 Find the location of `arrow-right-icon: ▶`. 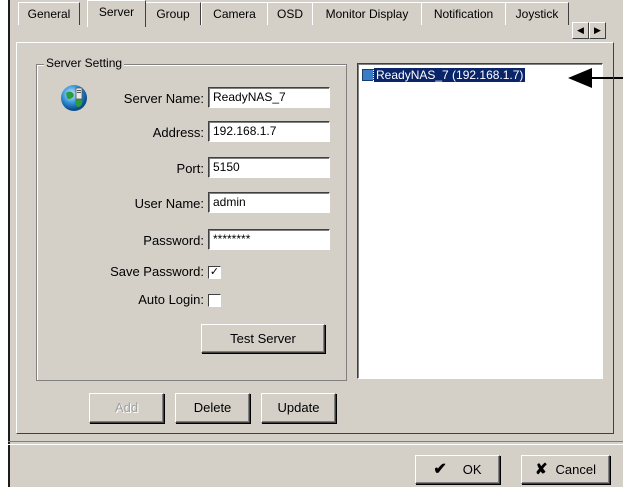

arrow-right-icon: ▶ is located at coordinates (597, 30).